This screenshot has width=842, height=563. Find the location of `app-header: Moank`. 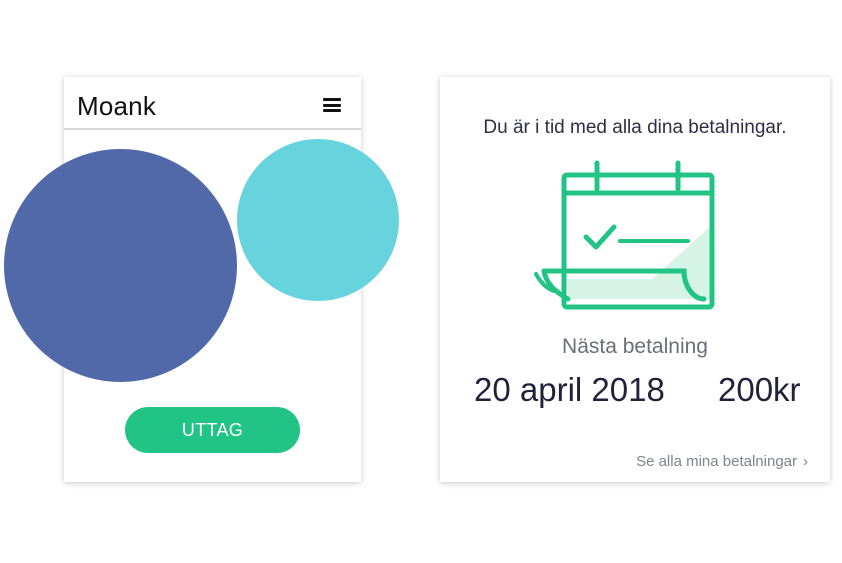

app-header: Moank is located at coordinates (212, 103).